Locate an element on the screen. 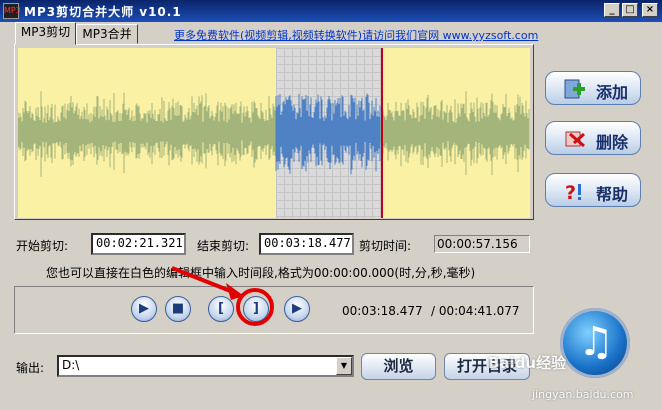 Image resolution: width=662 pixels, height=410 pixels. cut-duration-value: 00:00:57.156 is located at coordinates (482, 244).